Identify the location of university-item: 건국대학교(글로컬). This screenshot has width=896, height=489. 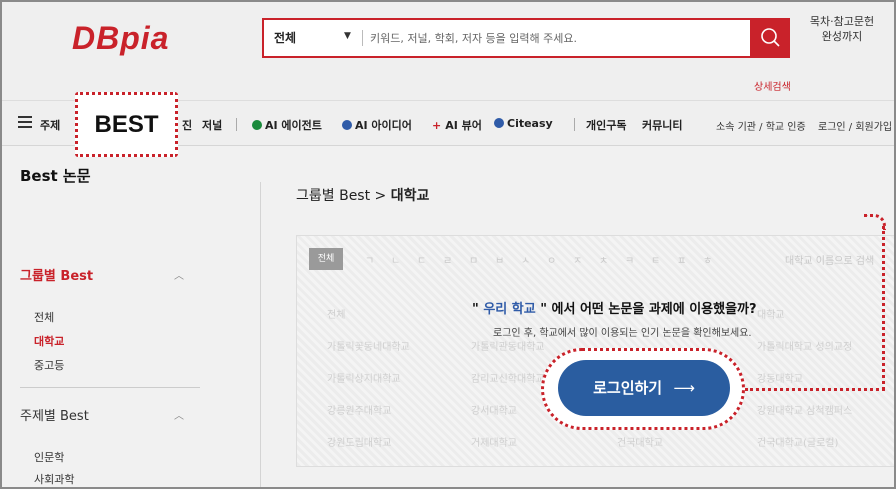
(797, 441).